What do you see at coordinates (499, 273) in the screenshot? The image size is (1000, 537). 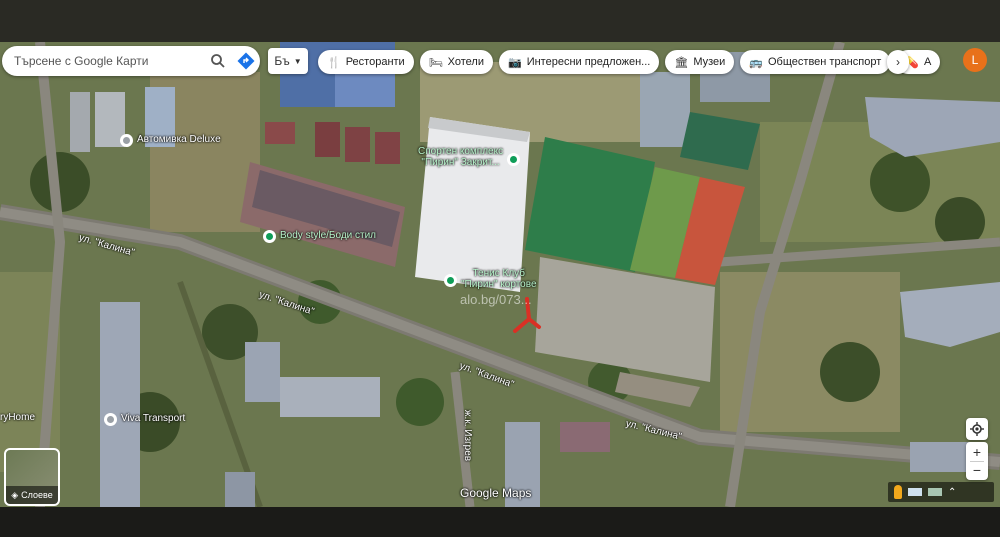 I see `poi-label-line1: Тенис Клуб` at bounding box center [499, 273].